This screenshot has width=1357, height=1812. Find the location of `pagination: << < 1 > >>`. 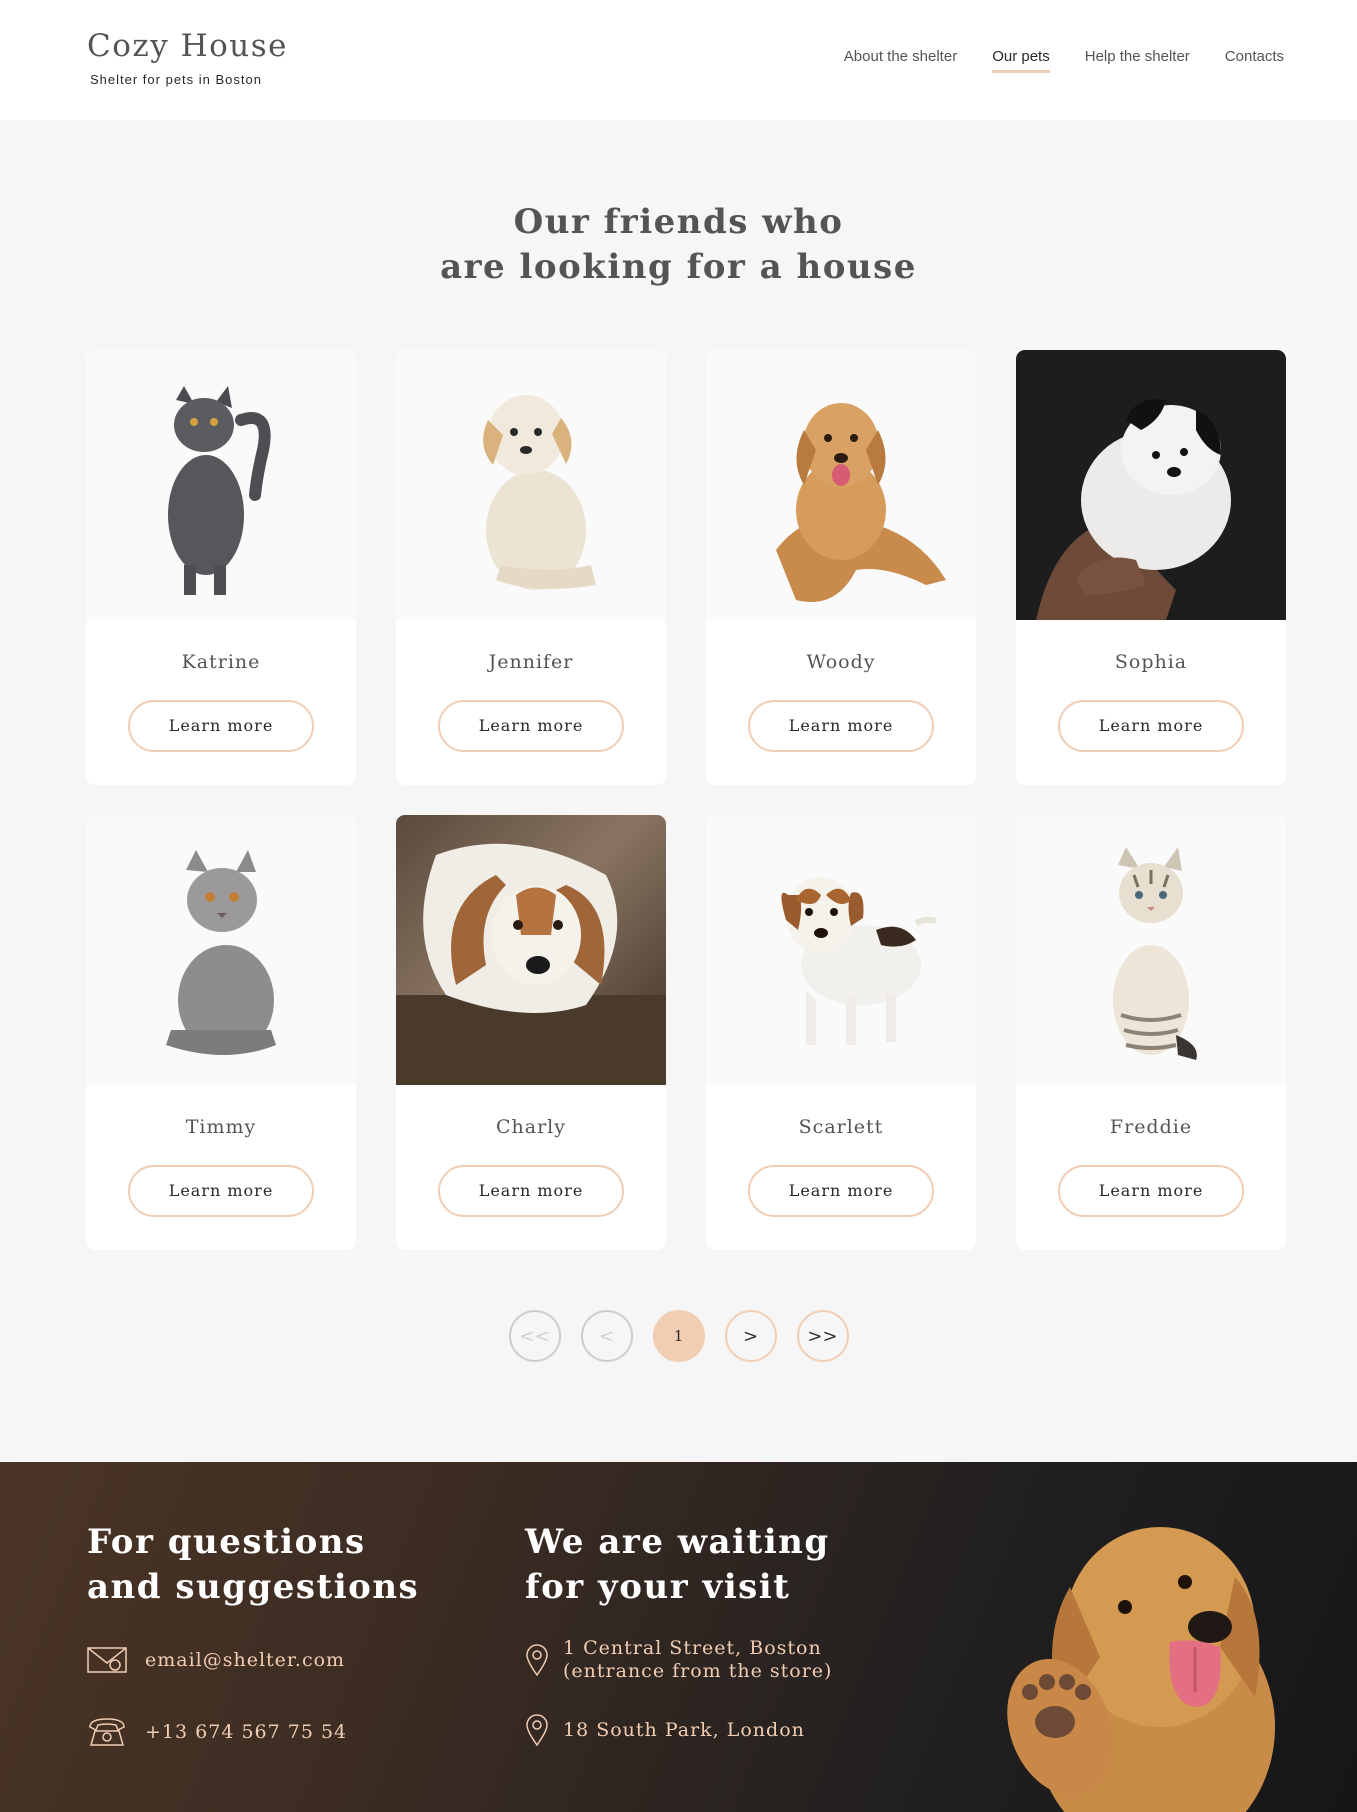

pagination: << < 1 > >> is located at coordinates (678, 1336).